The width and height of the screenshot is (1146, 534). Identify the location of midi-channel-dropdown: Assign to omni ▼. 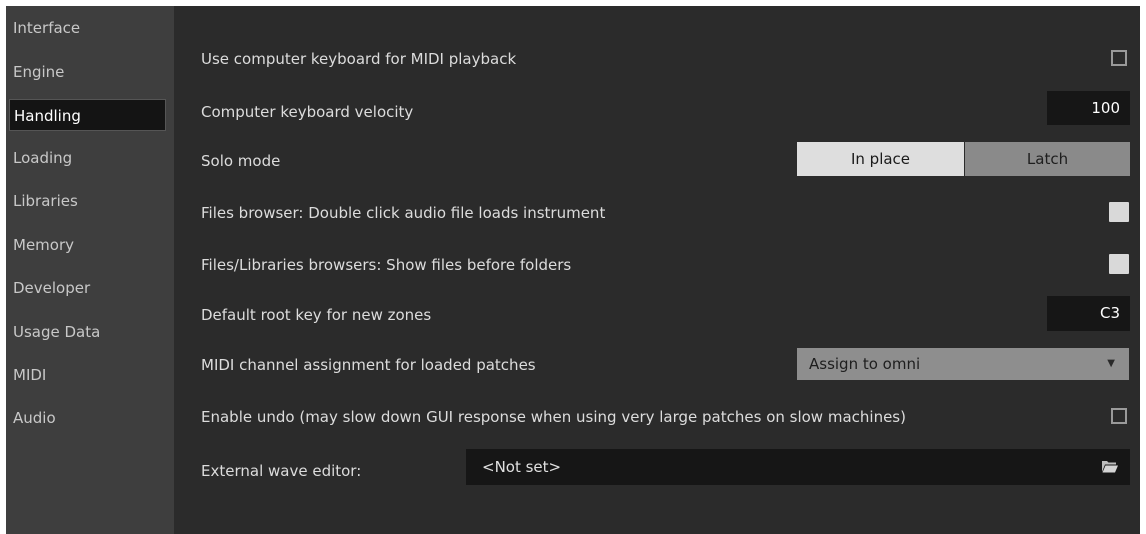
(963, 364).